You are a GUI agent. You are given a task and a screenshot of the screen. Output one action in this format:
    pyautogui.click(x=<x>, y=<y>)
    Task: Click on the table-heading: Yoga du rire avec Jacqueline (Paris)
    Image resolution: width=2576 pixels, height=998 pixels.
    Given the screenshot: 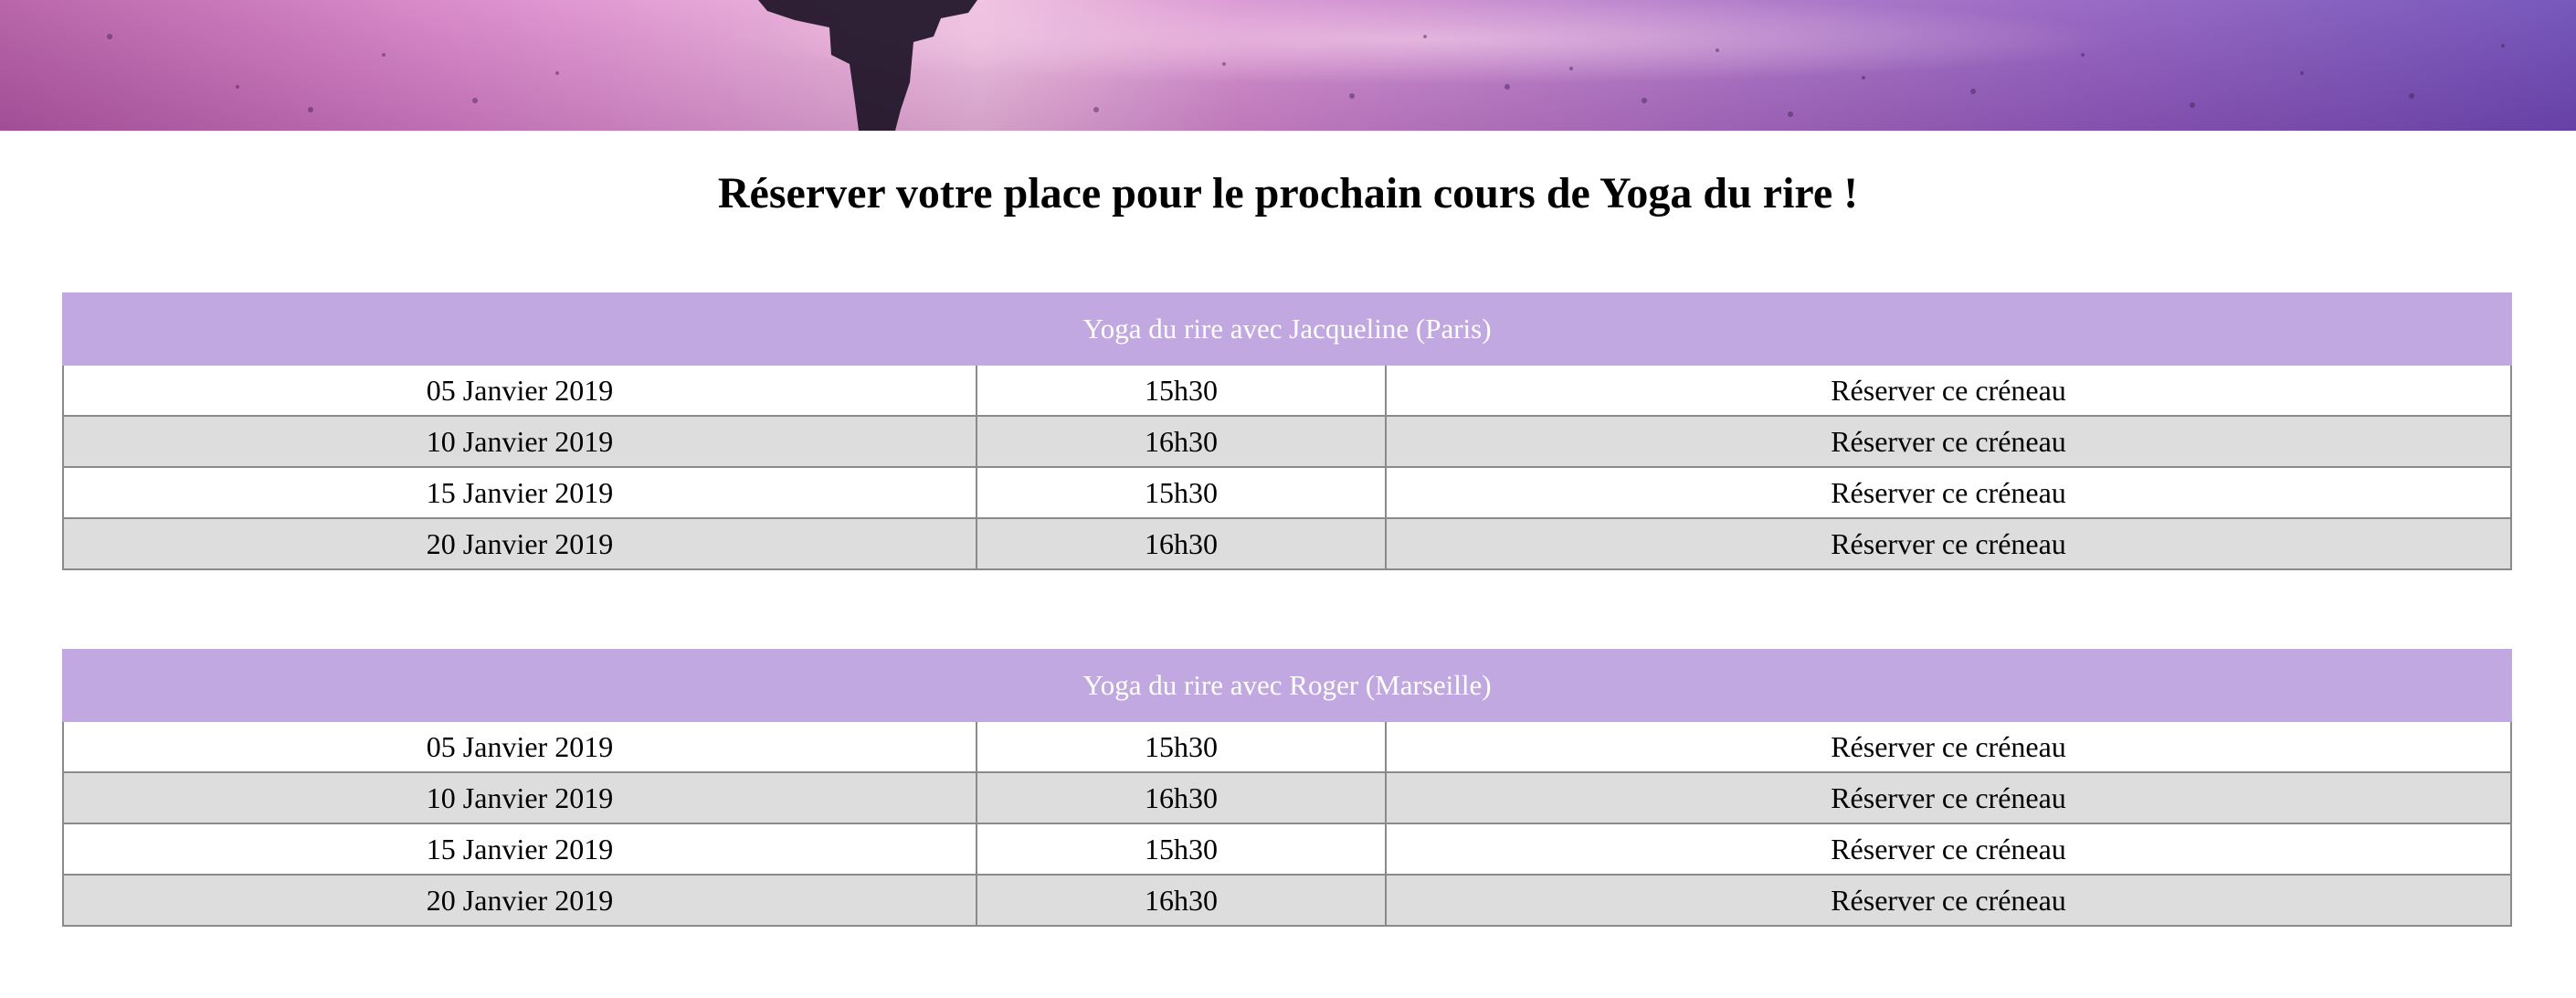 What is the action you would take?
    pyautogui.click(x=1287, y=329)
    